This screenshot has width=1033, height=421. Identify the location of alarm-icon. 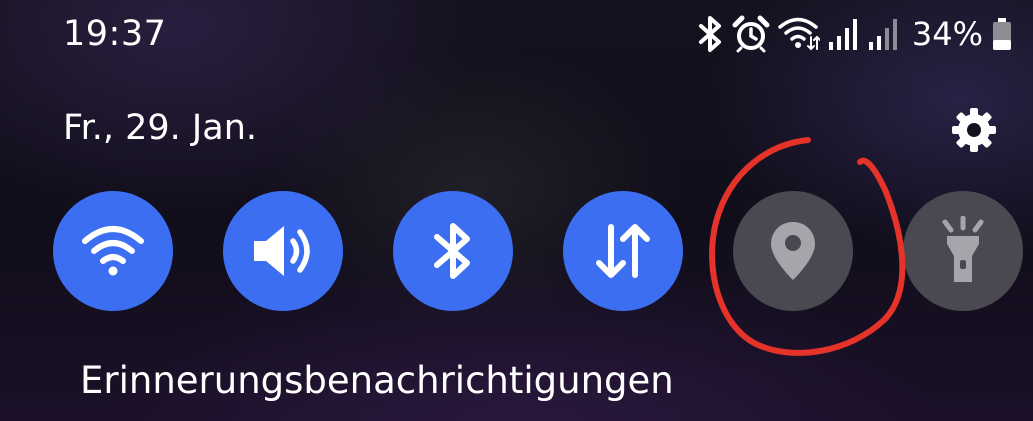
(751, 34).